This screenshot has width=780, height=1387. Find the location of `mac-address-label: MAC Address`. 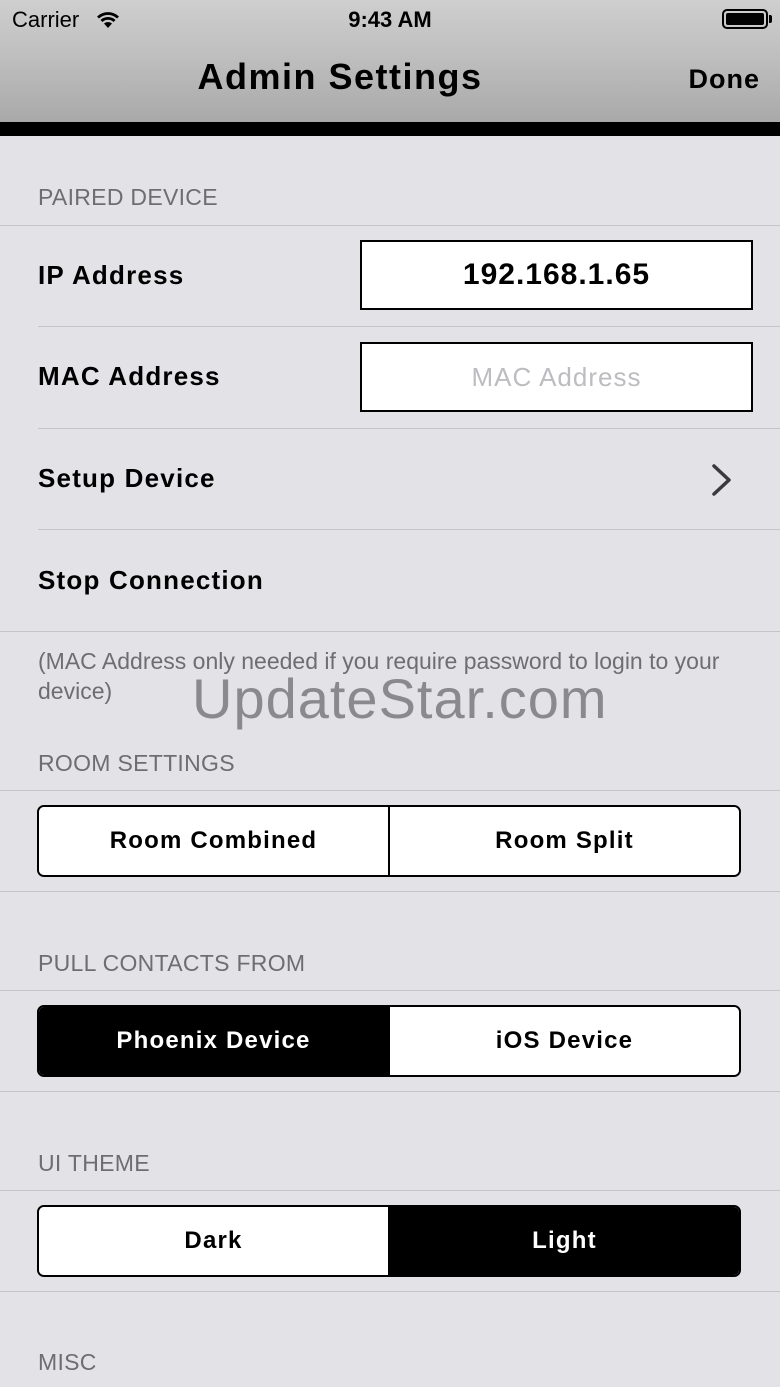

mac-address-label: MAC Address is located at coordinates (129, 376).